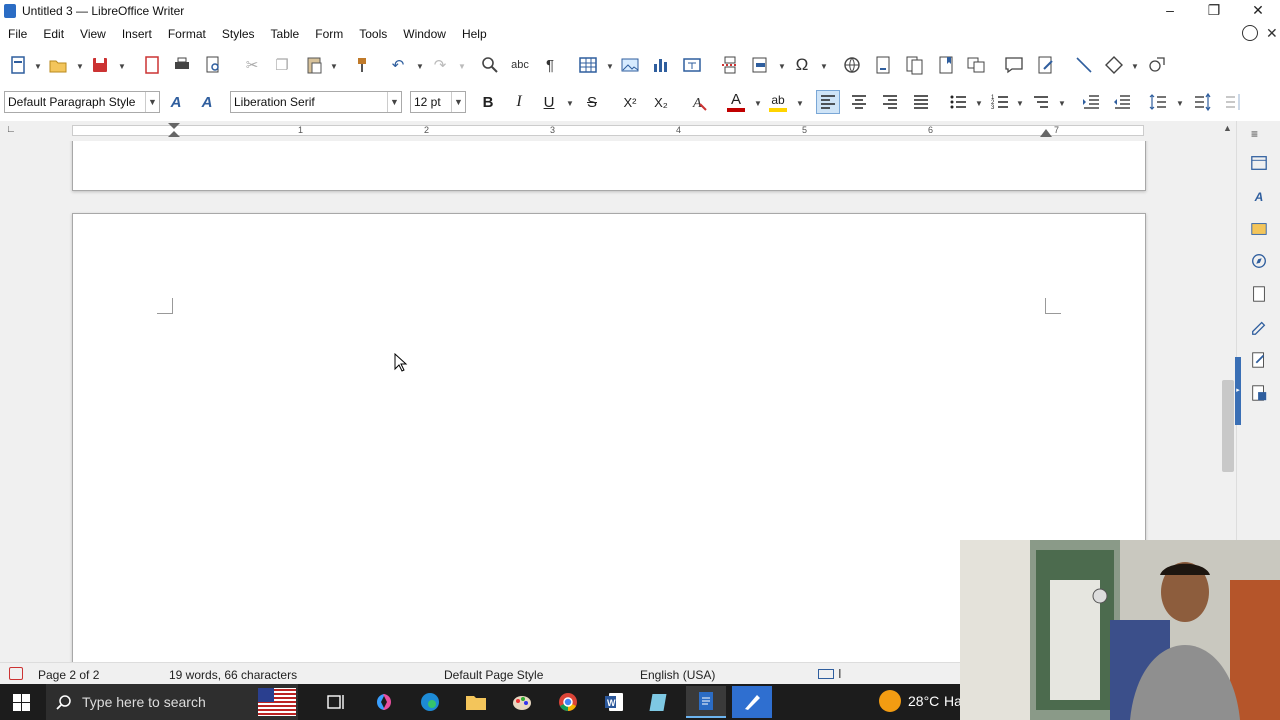 This screenshot has width=1280, height=720. I want to click on language: English (USA), so click(677, 675).